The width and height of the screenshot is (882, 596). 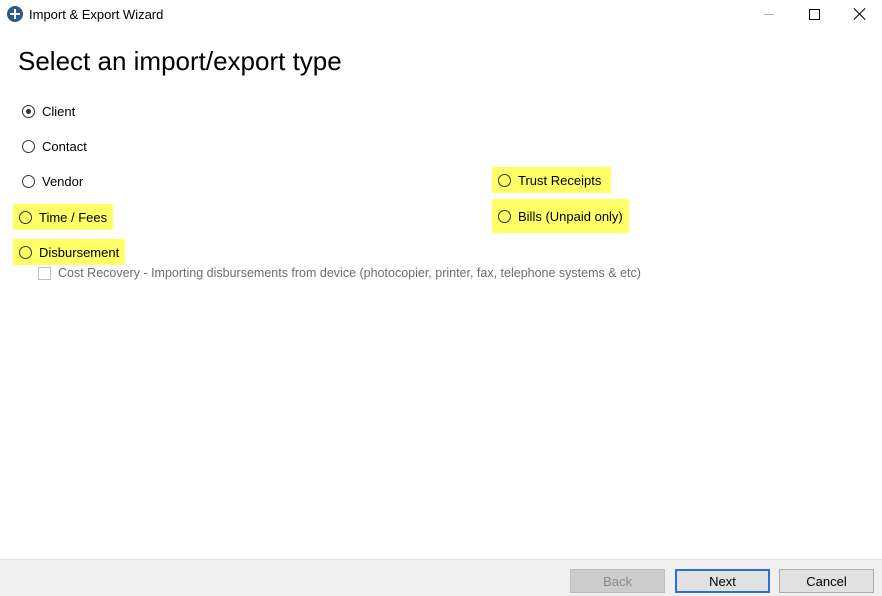 I want to click on close-icon, so click(x=860, y=14).